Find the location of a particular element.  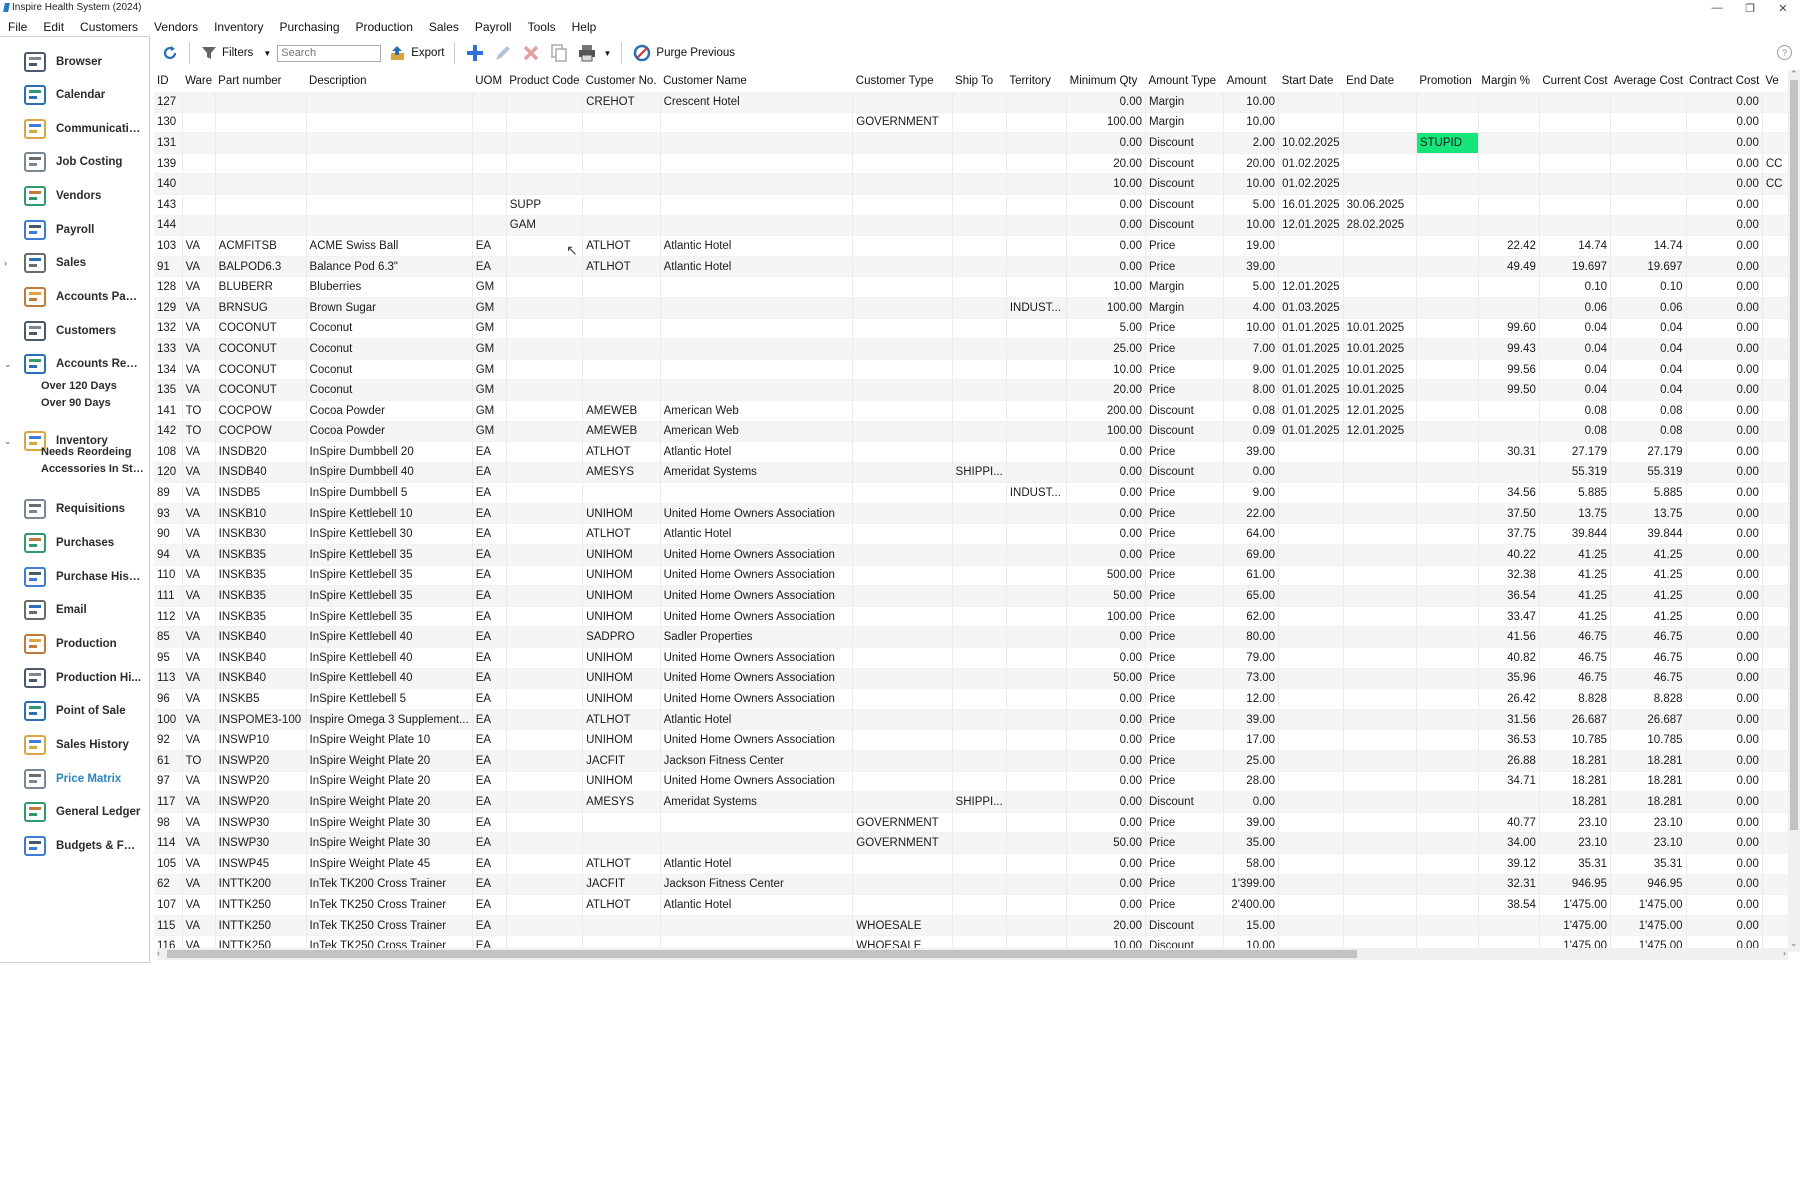

sidebar-subitem: Needs Reordeing is located at coordinates (94, 452).